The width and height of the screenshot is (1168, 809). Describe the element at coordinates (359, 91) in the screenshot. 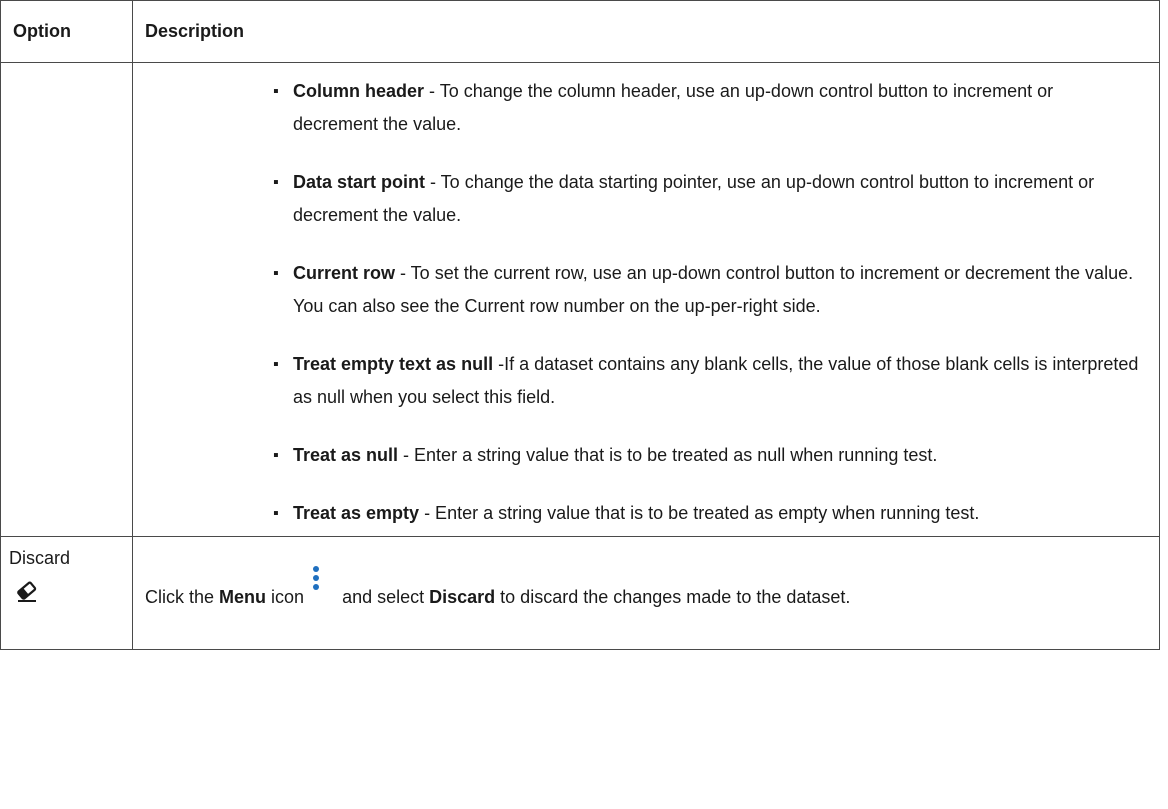

I see `item-term: Column header` at that location.